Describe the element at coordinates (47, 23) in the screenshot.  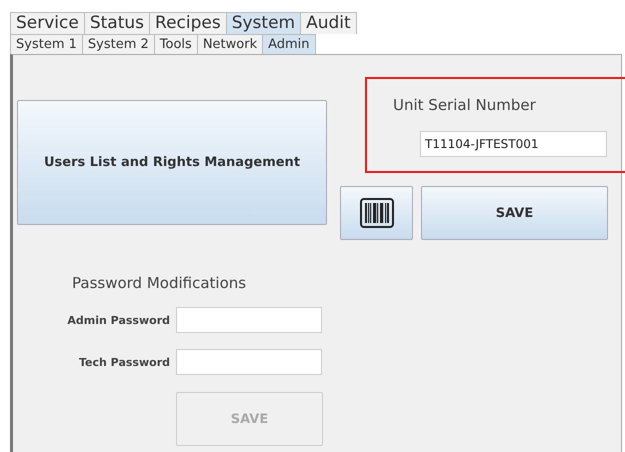
I see `tab: Service` at that location.